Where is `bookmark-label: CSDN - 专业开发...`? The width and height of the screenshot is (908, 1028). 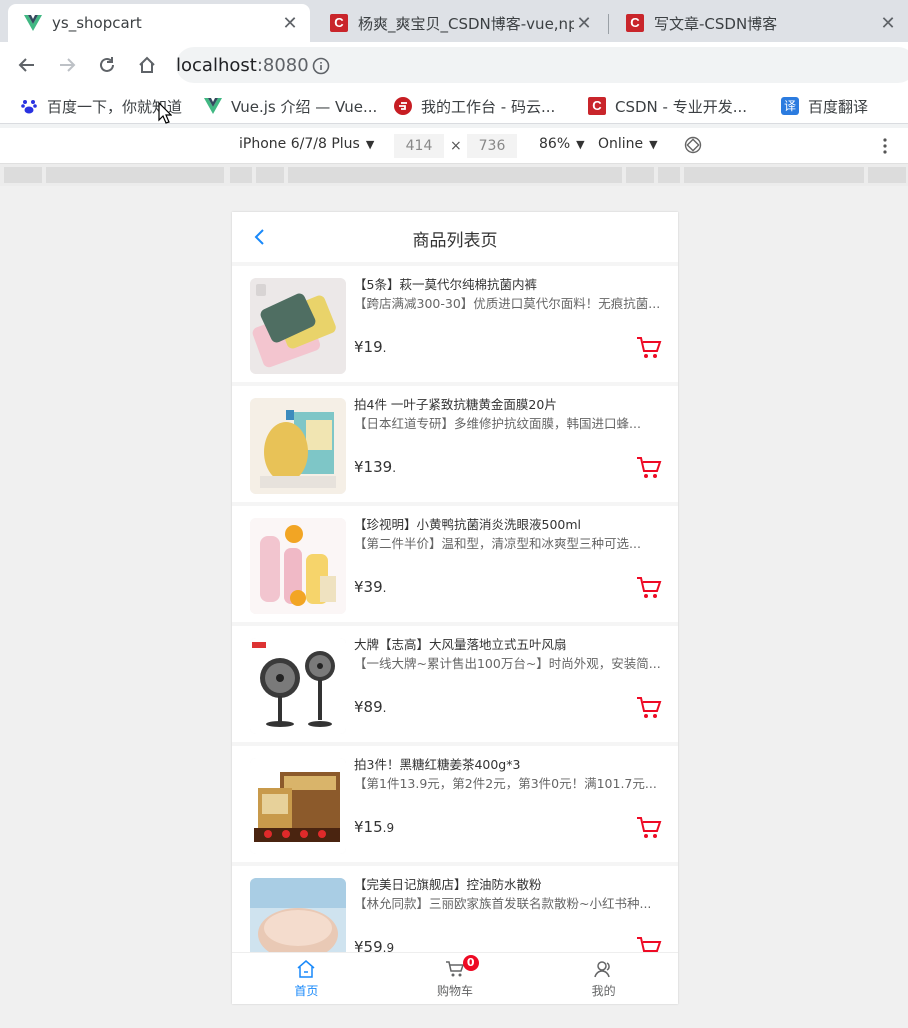
bookmark-label: CSDN - 专业开发... is located at coordinates (681, 106).